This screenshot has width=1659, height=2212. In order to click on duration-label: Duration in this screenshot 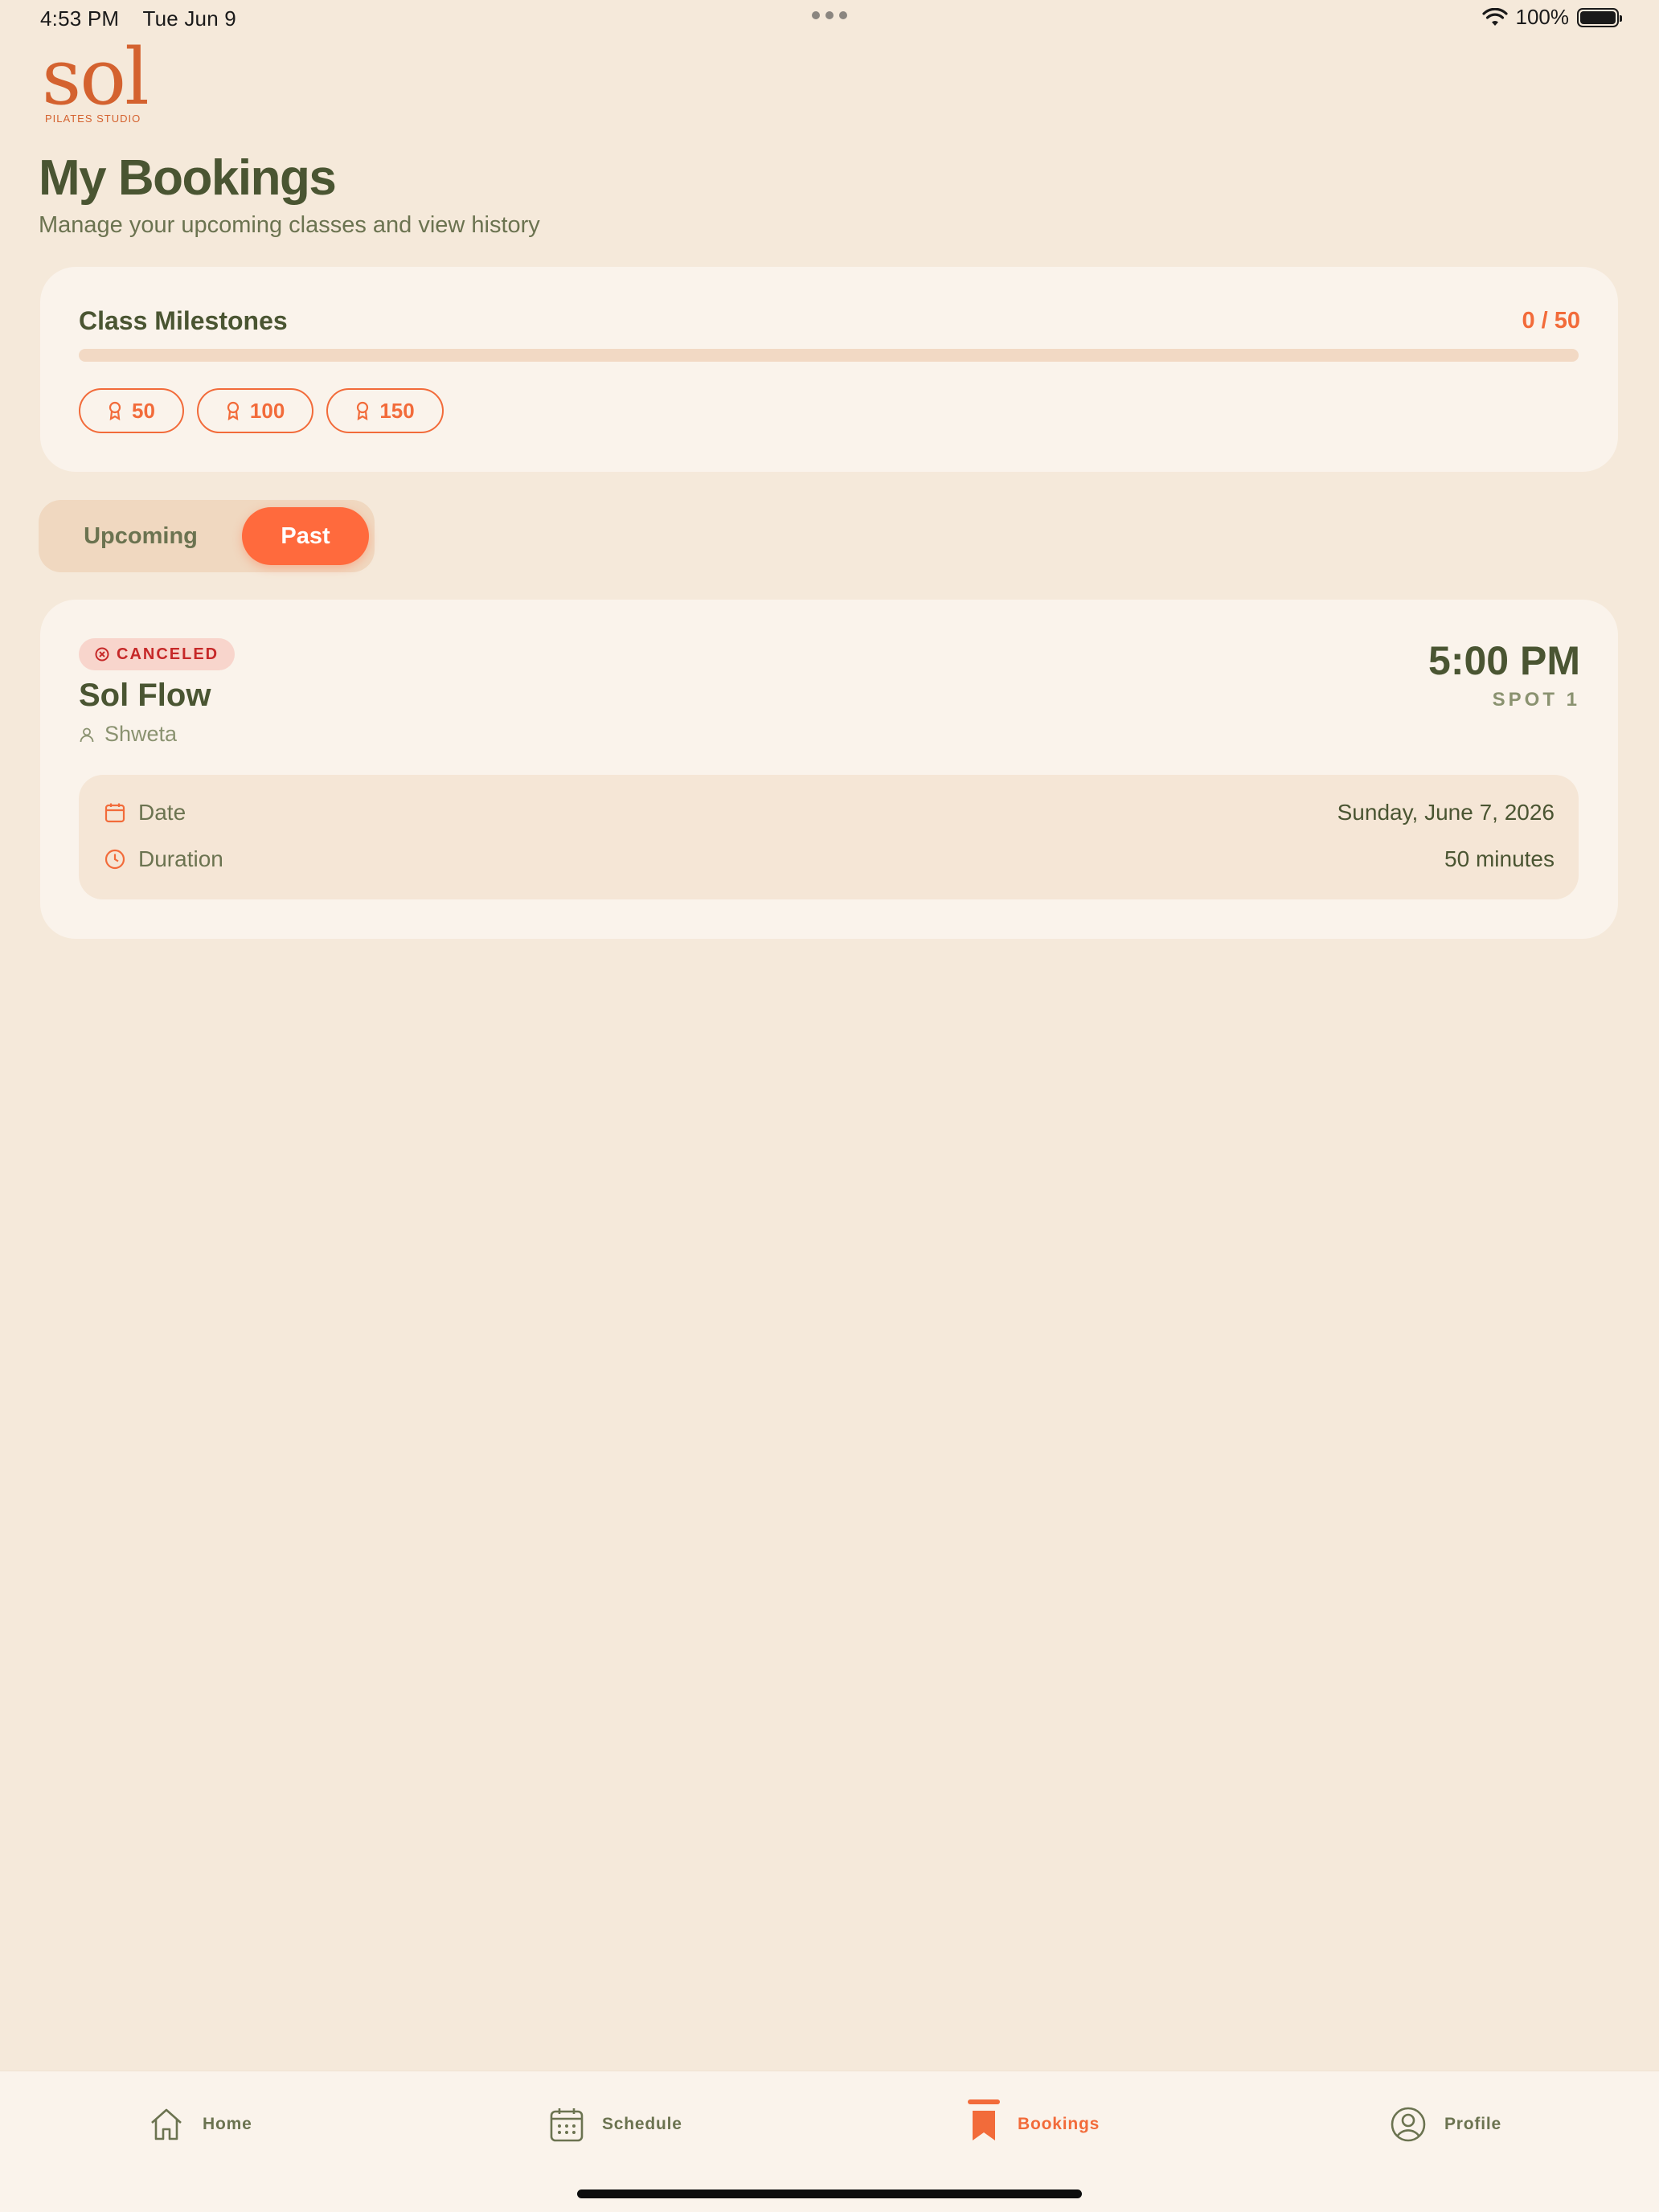, I will do `click(180, 858)`.